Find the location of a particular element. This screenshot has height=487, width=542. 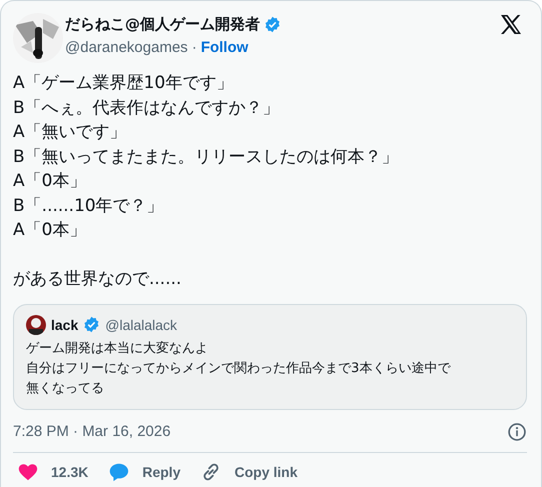

quoted-text-line: ゲーム開発は本当に大変なんよ is located at coordinates (117, 349).